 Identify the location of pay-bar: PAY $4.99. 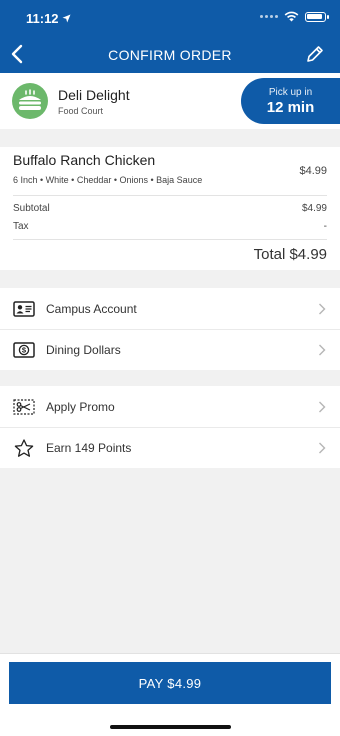
(170, 694).